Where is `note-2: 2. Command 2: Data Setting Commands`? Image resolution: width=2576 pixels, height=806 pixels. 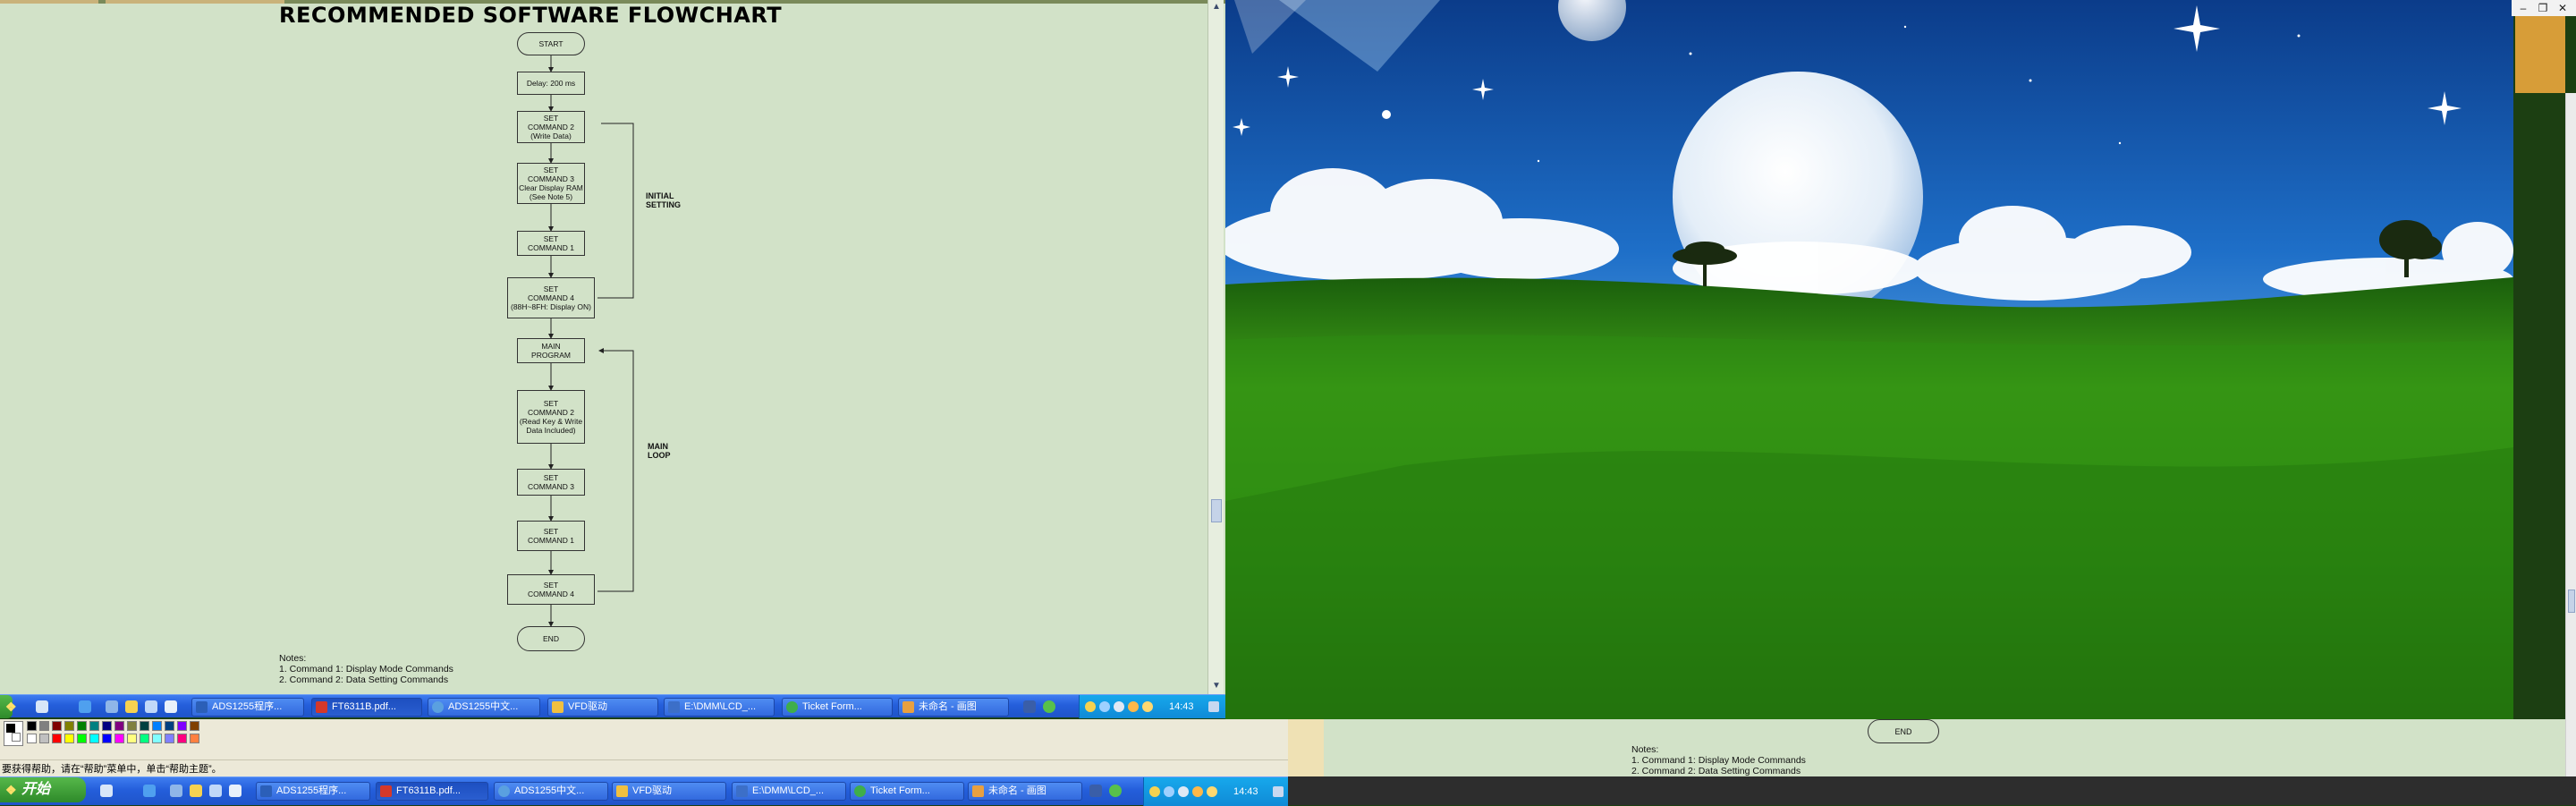
note-2: 2. Command 2: Data Setting Commands is located at coordinates (364, 679).